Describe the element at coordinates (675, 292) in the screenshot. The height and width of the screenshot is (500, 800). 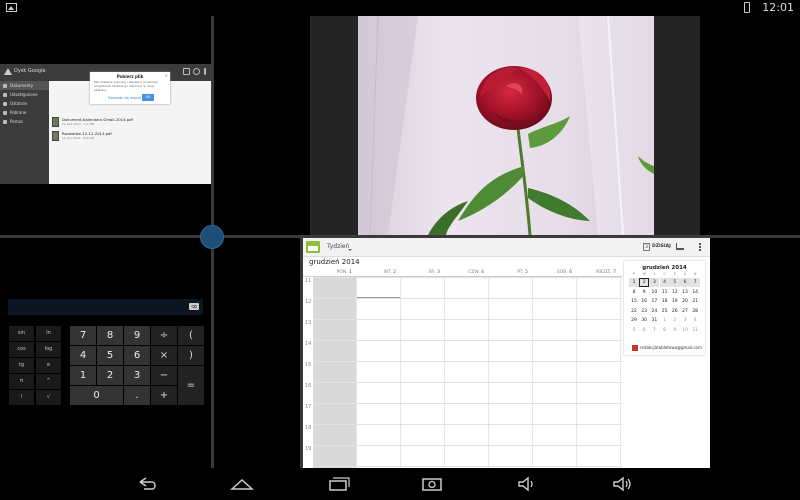
I see `mini-calendar-day: 12` at that location.